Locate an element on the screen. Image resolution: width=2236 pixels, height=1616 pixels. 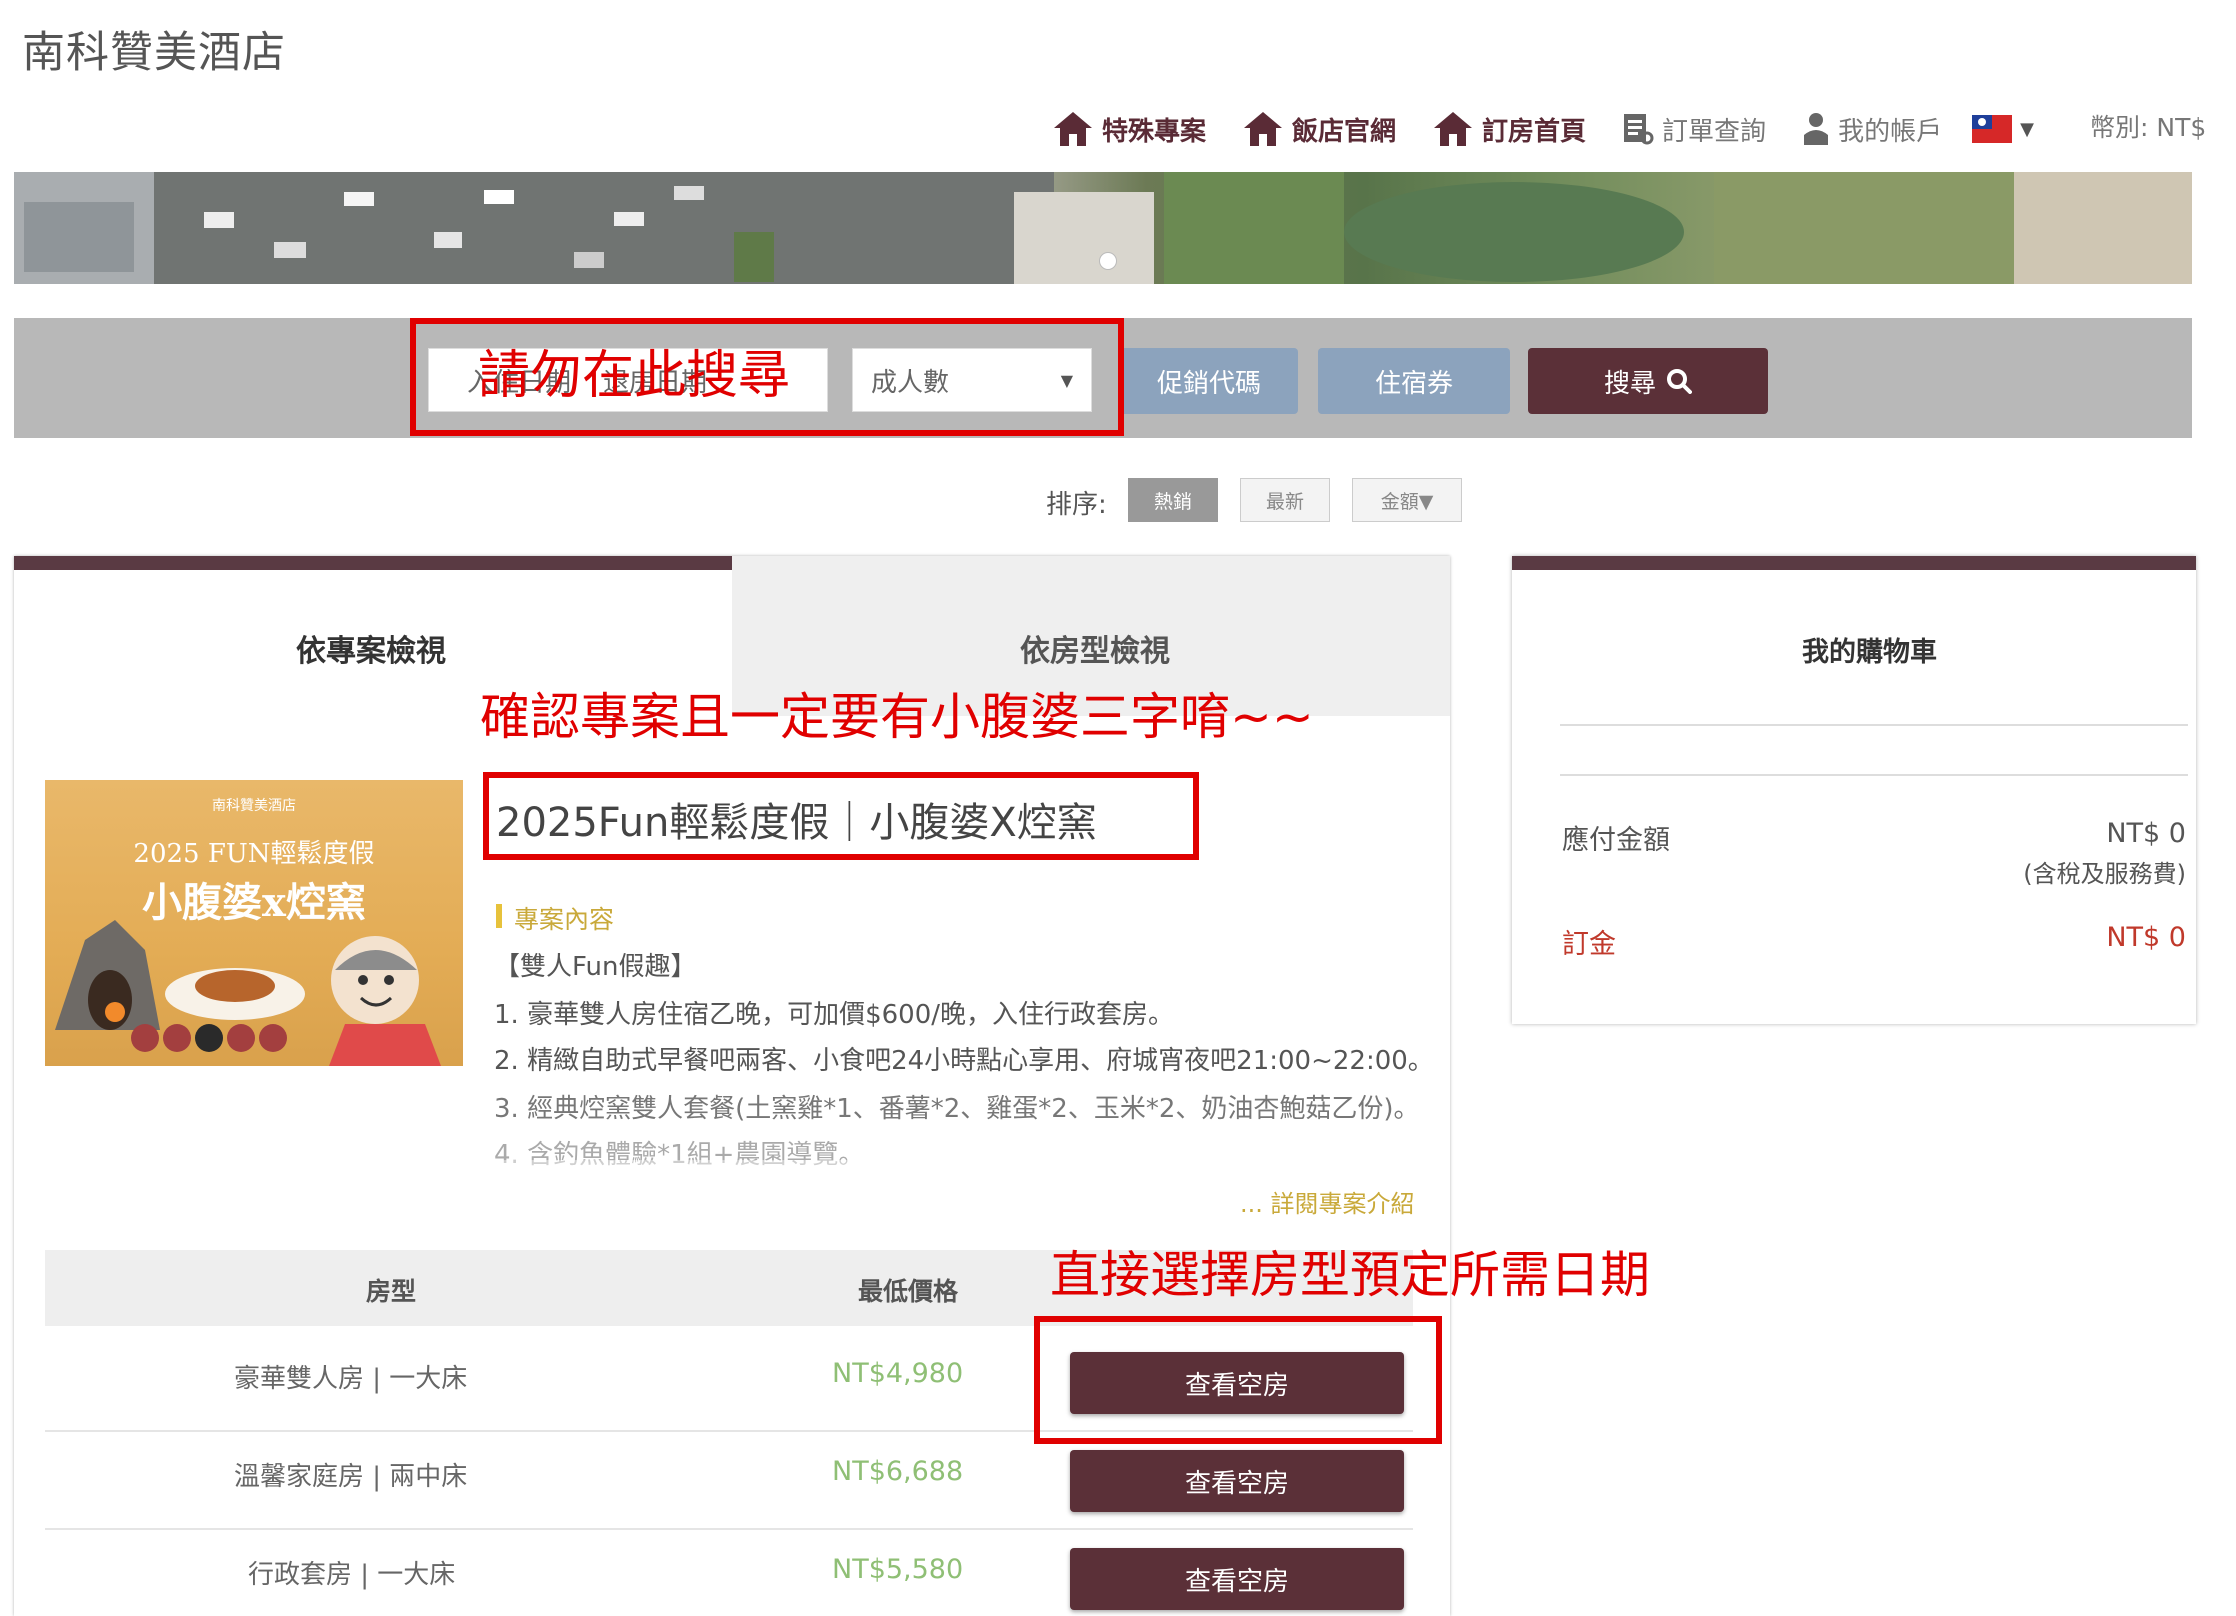
deposit-value: NT$ 0 is located at coordinates (2146, 937).